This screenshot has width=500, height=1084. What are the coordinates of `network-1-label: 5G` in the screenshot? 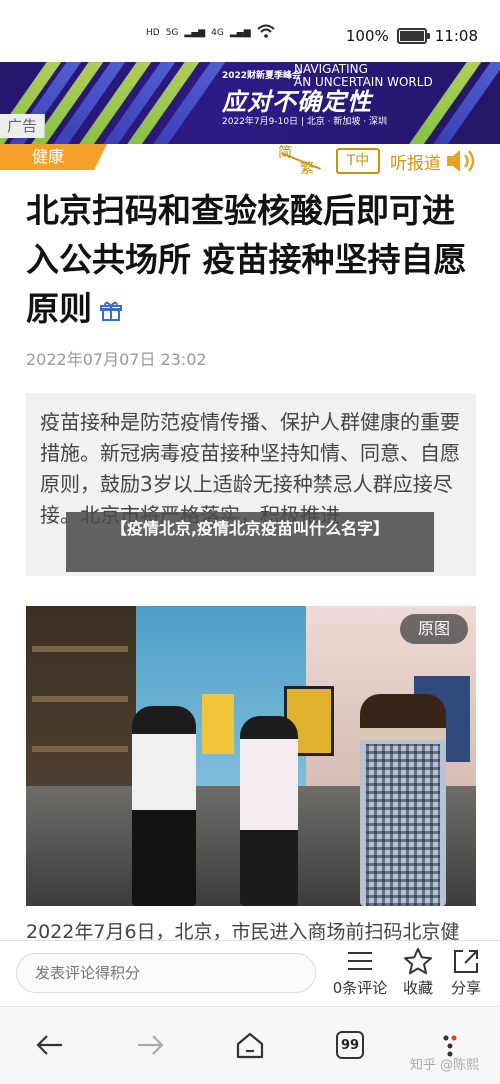 It's located at (172, 32).